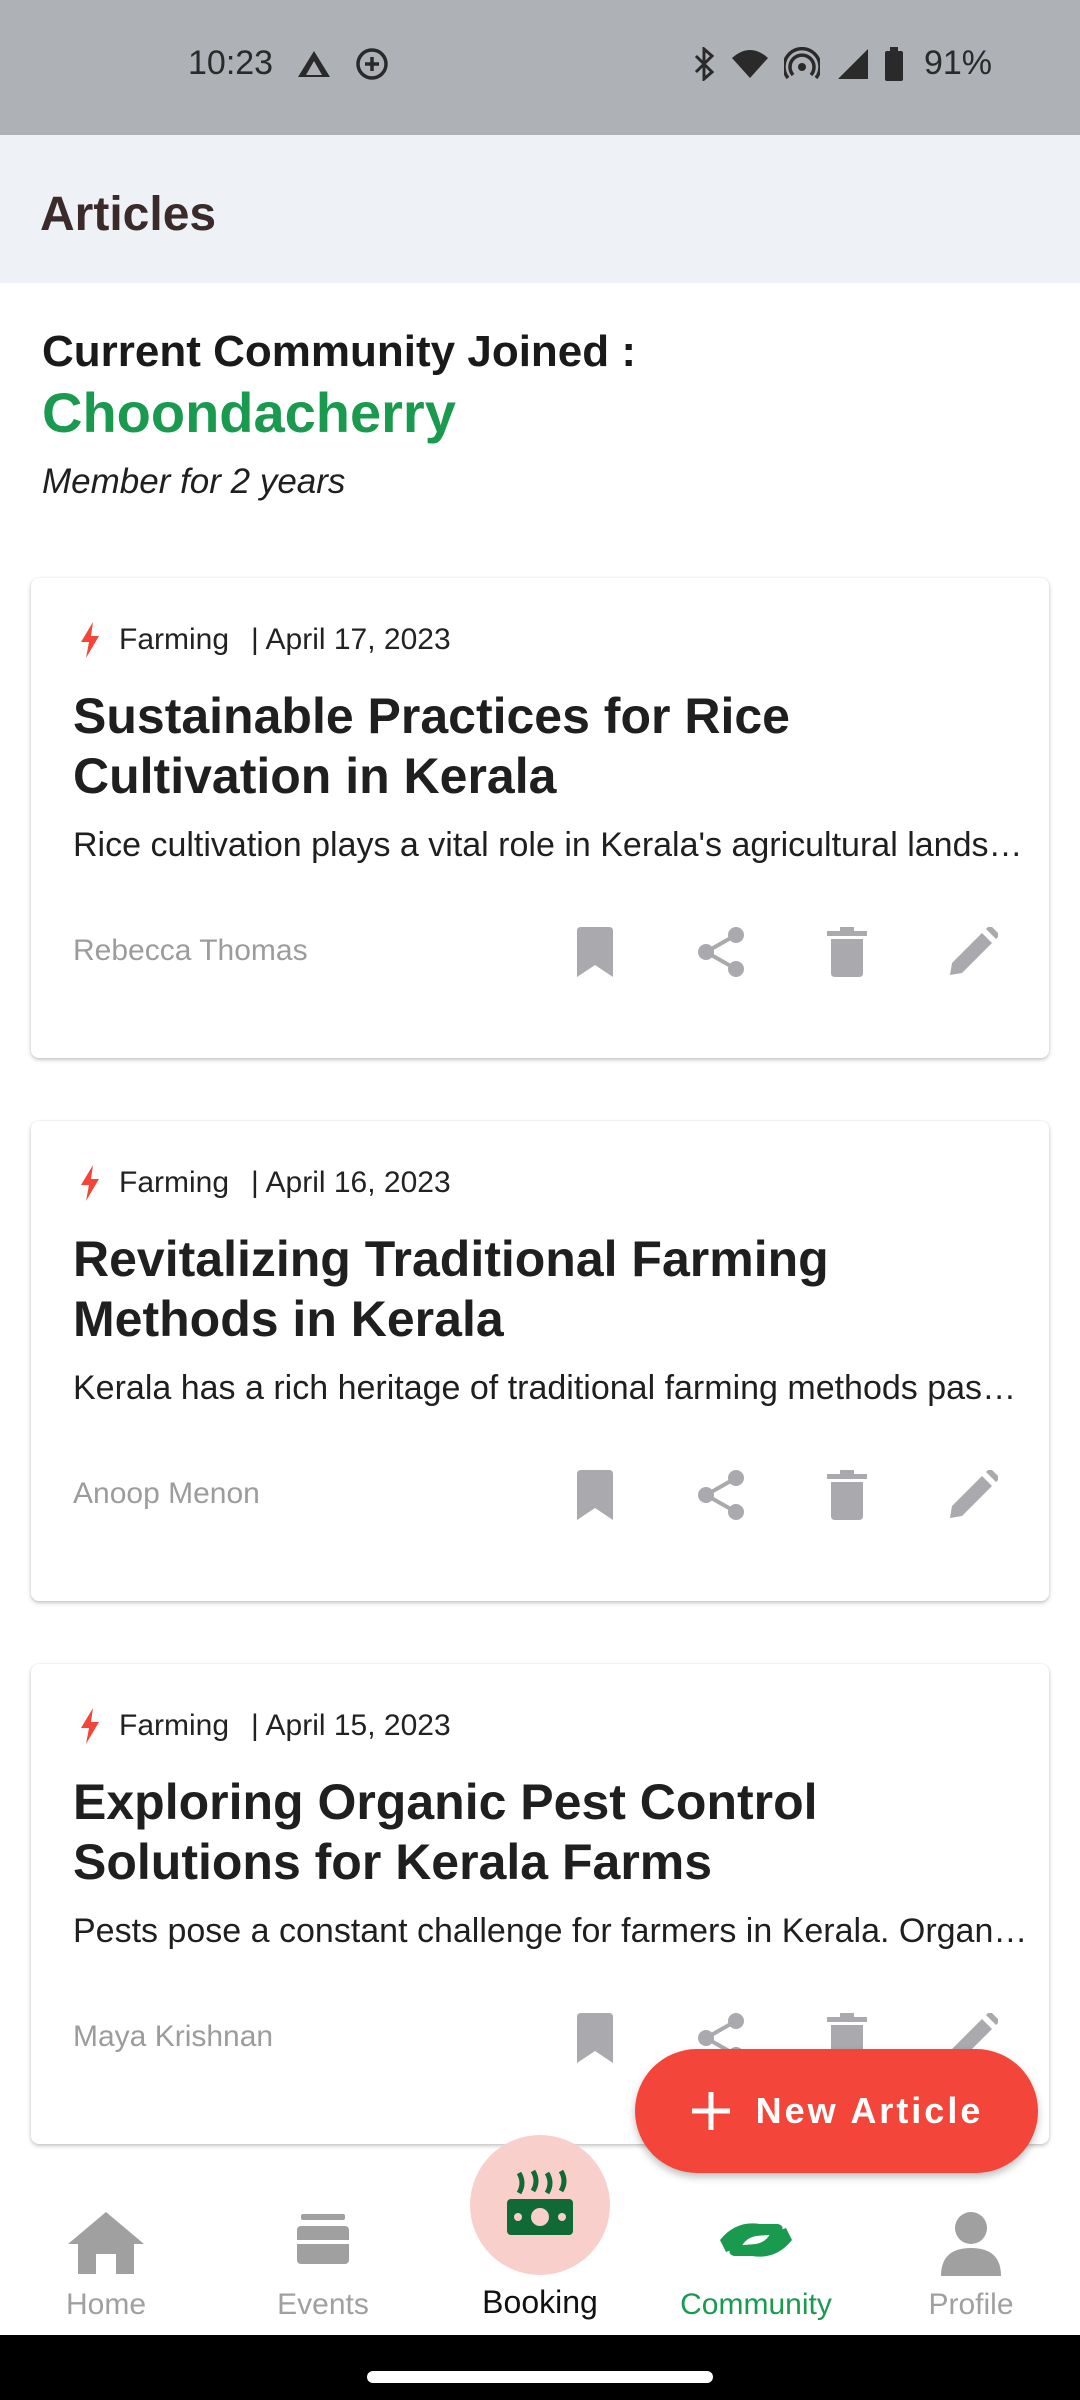 This screenshot has height=2400, width=1080. What do you see at coordinates (756, 2262) in the screenshot?
I see `nav-community: Community` at bounding box center [756, 2262].